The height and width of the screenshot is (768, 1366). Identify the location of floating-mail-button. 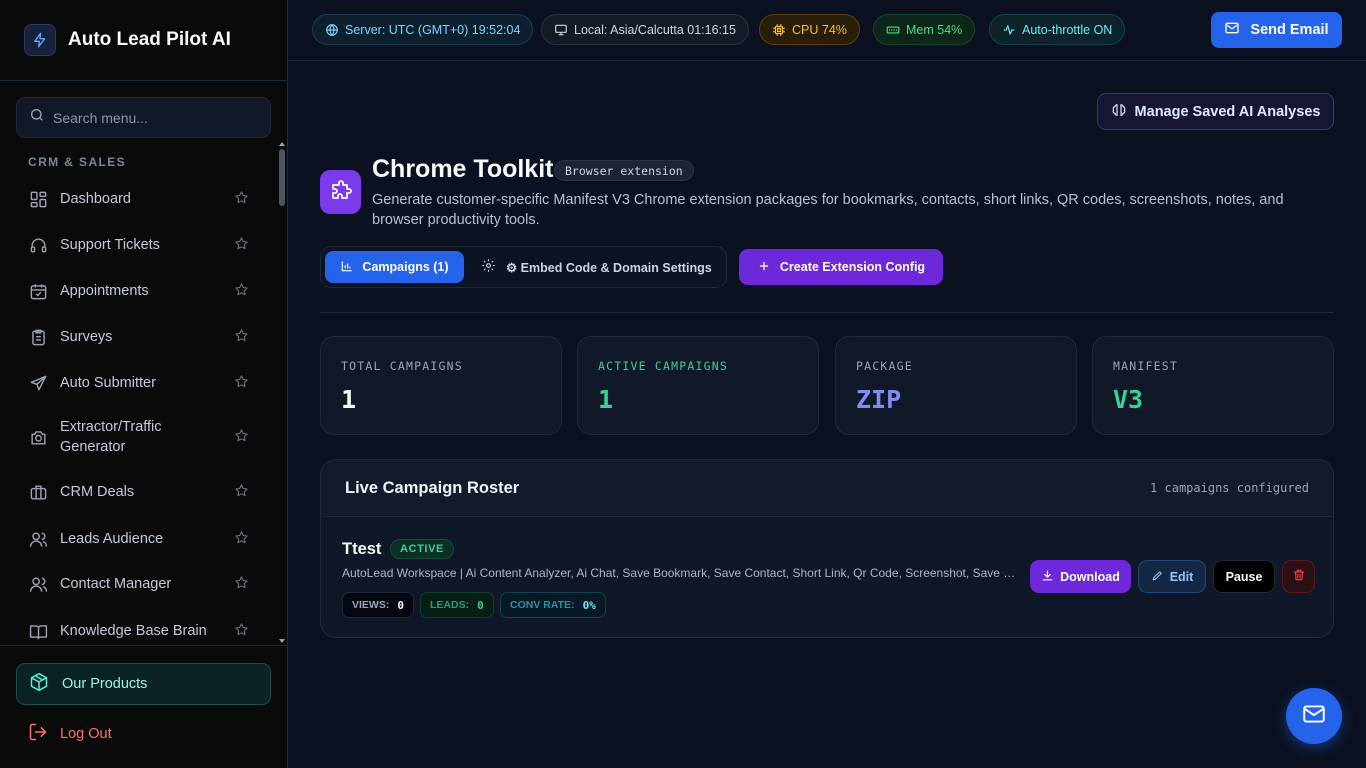
(1314, 716).